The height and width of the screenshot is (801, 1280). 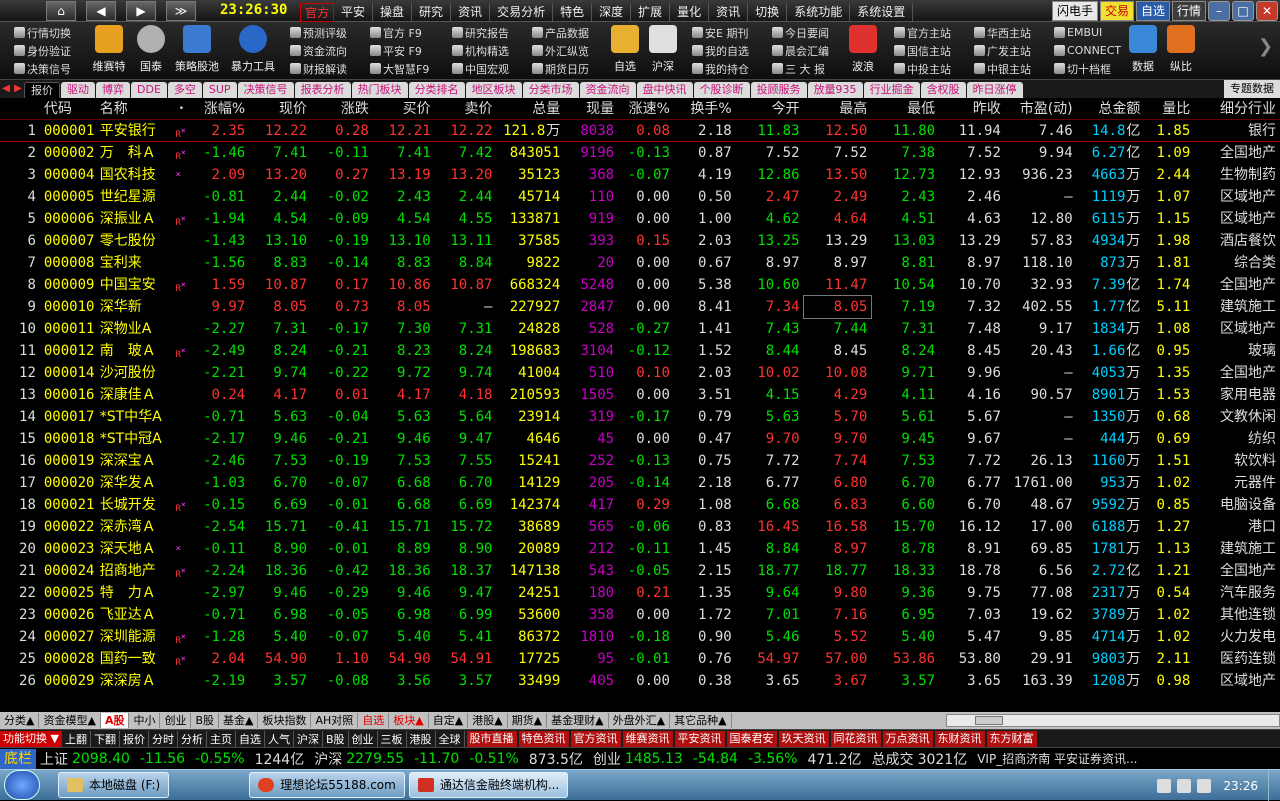 I want to click on function-item: 分析, so click(x=192, y=738).